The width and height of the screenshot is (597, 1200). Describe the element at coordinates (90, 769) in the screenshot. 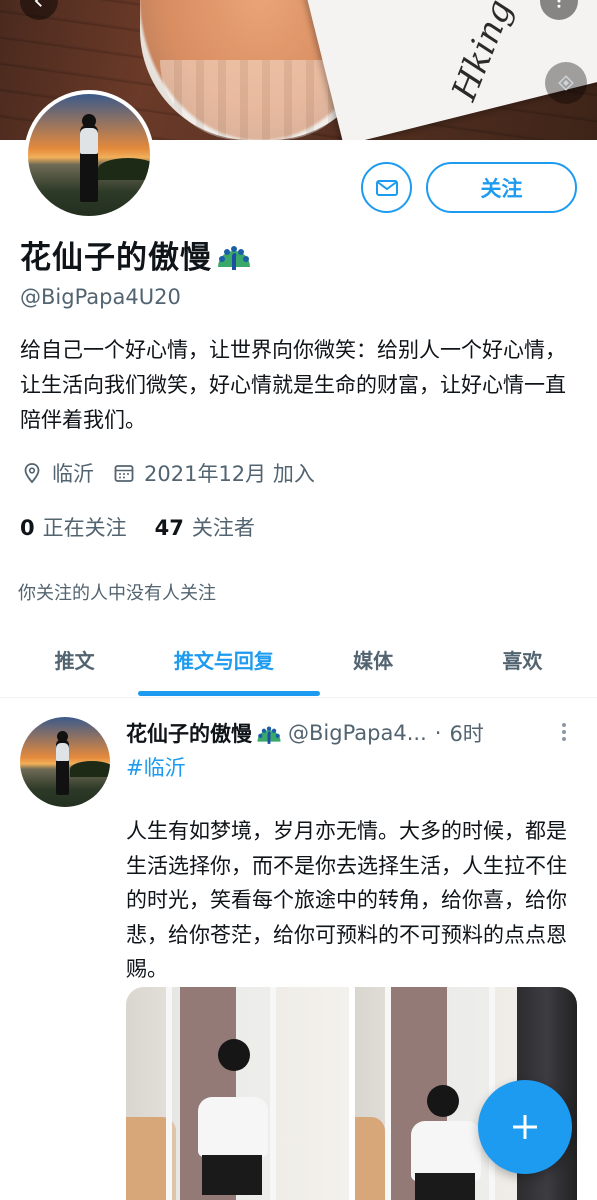

I see `tweet-avatar-trees` at that location.